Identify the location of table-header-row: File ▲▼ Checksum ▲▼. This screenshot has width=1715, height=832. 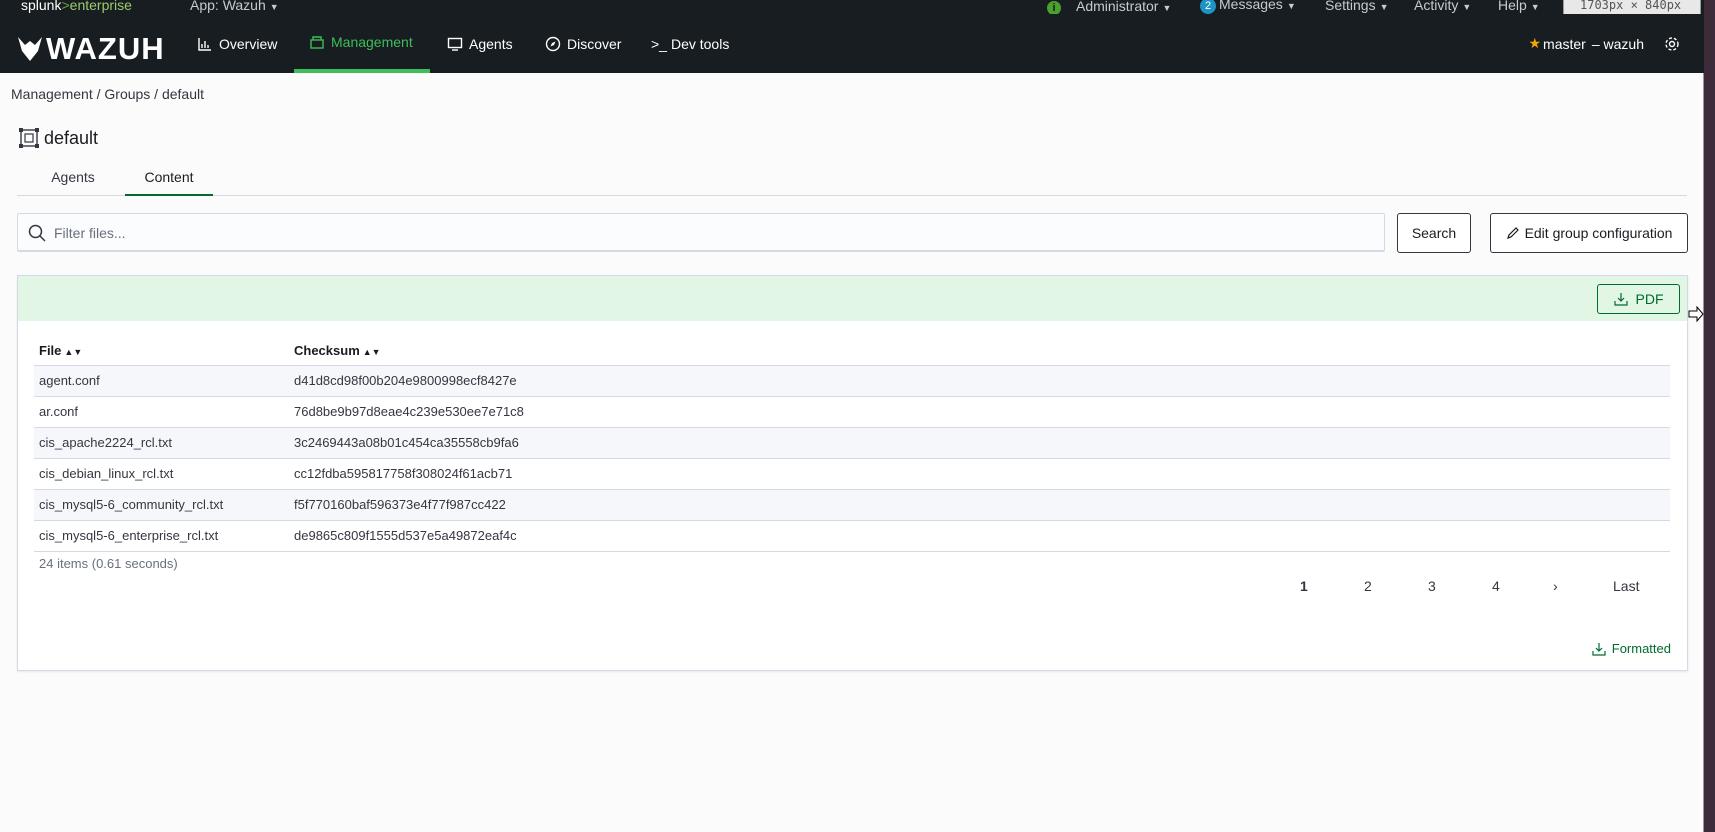
(852, 351).